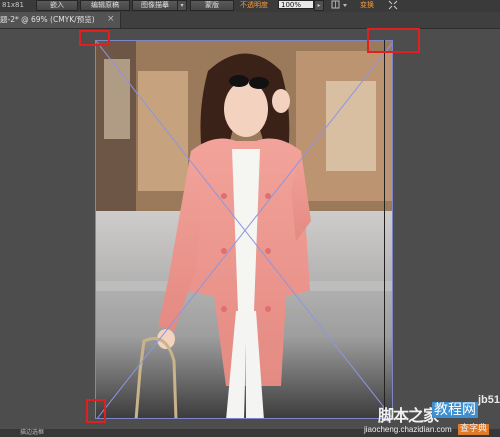 The width and height of the screenshot is (500, 437). I want to click on edit-original-button: 编辑原稿, so click(105, 5).